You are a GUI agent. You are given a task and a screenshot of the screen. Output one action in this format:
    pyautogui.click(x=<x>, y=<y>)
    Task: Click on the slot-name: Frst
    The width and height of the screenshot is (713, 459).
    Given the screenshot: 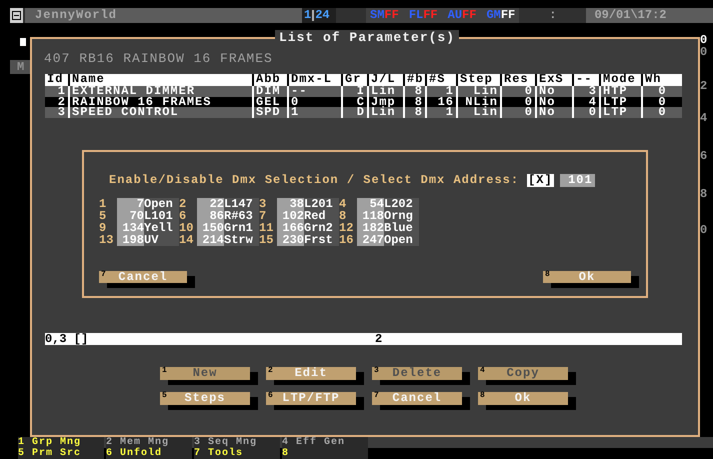 What is the action you would take?
    pyautogui.click(x=321, y=240)
    